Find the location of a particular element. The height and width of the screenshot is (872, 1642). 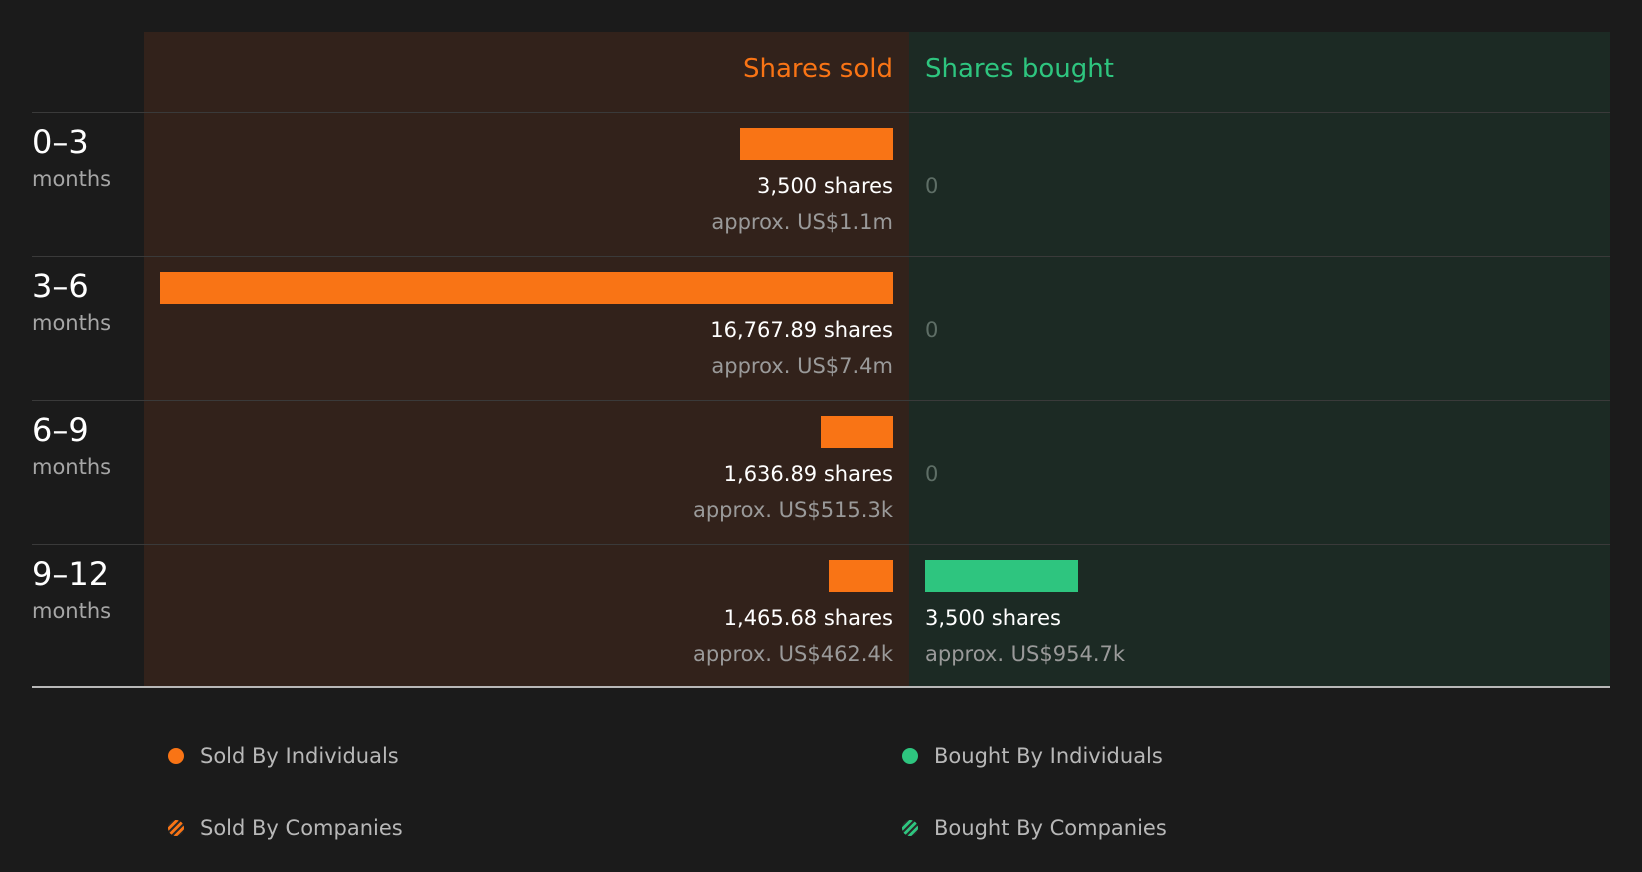

period-label: 3–6 months is located at coordinates (71, 303).